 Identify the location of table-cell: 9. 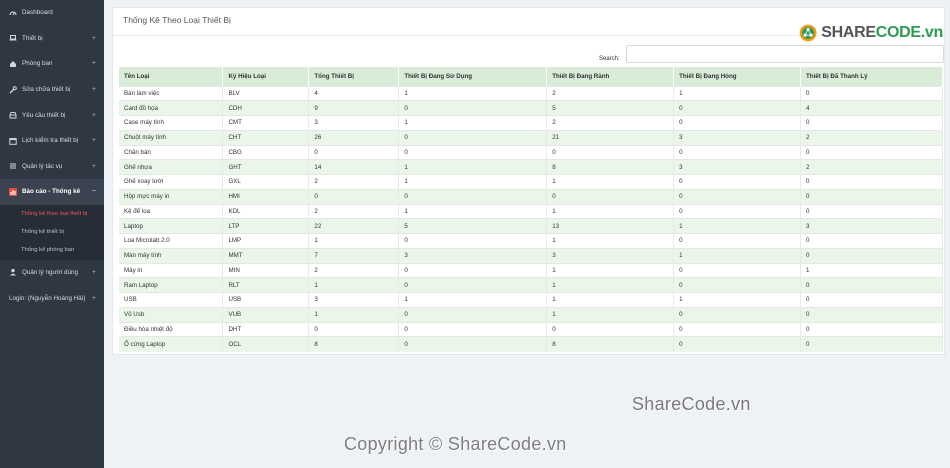
(354, 108).